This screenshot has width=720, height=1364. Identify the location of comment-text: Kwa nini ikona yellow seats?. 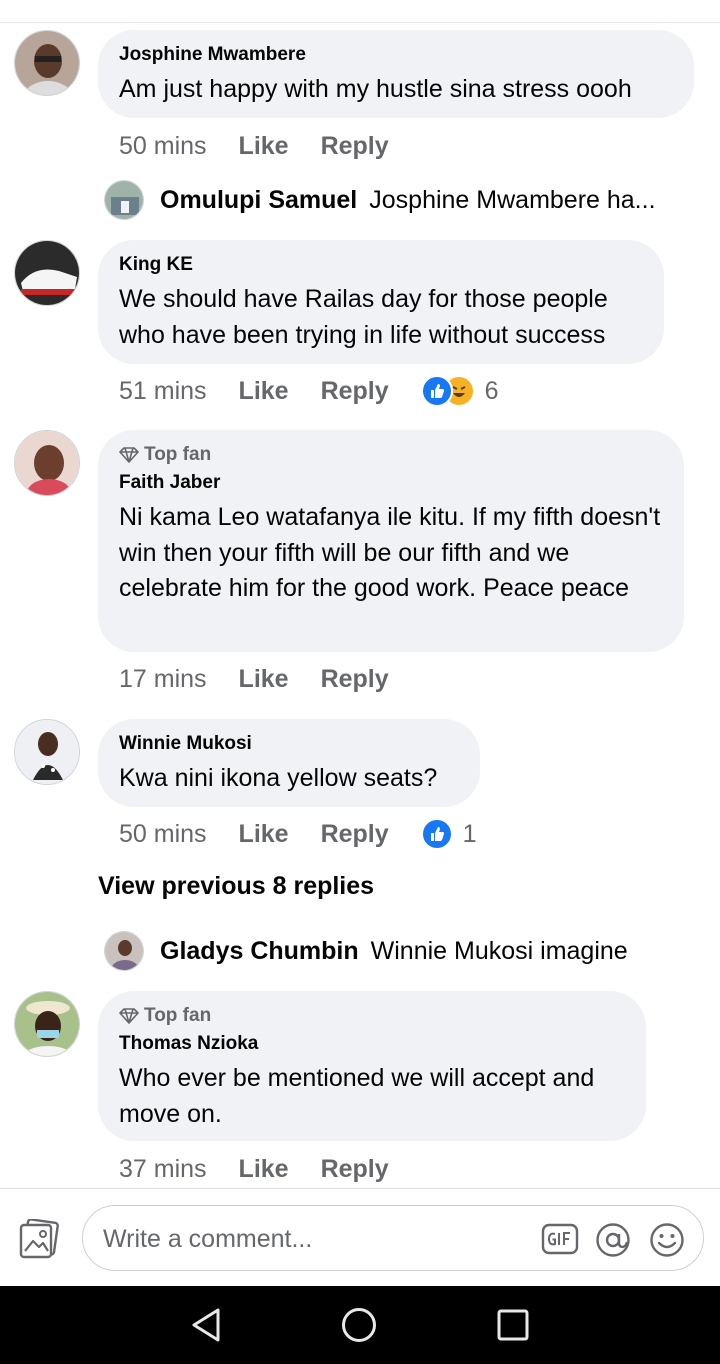
(278, 778).